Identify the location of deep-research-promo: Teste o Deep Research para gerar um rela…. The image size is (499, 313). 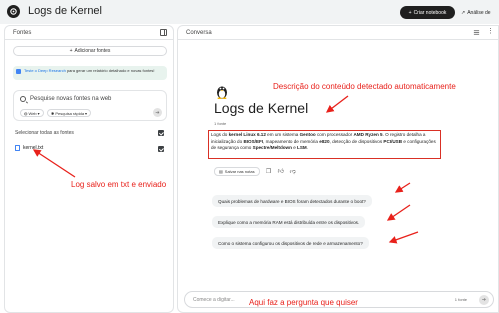
(90, 73).